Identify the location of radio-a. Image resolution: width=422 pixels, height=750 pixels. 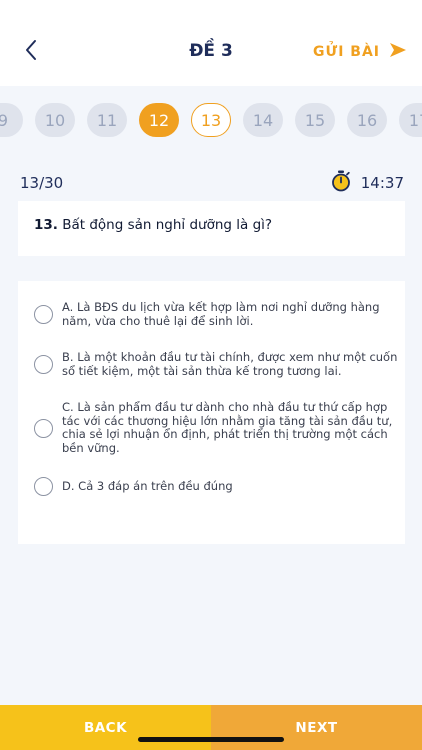
(43, 314).